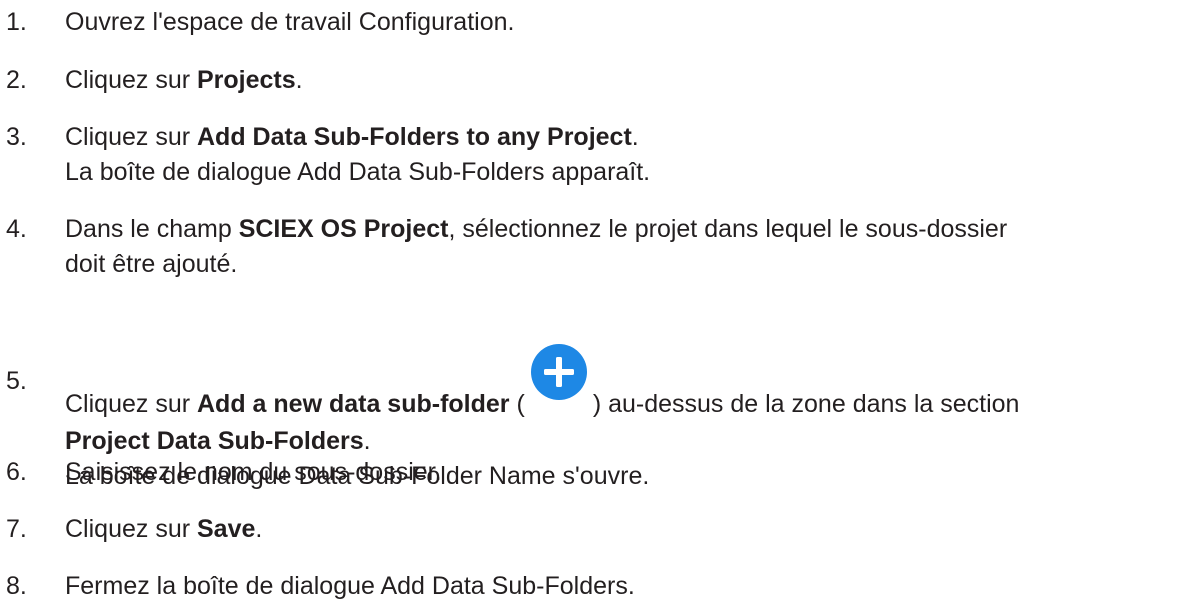 This screenshot has height=604, width=1185. I want to click on ui-term-projects: Projects, so click(246, 80).